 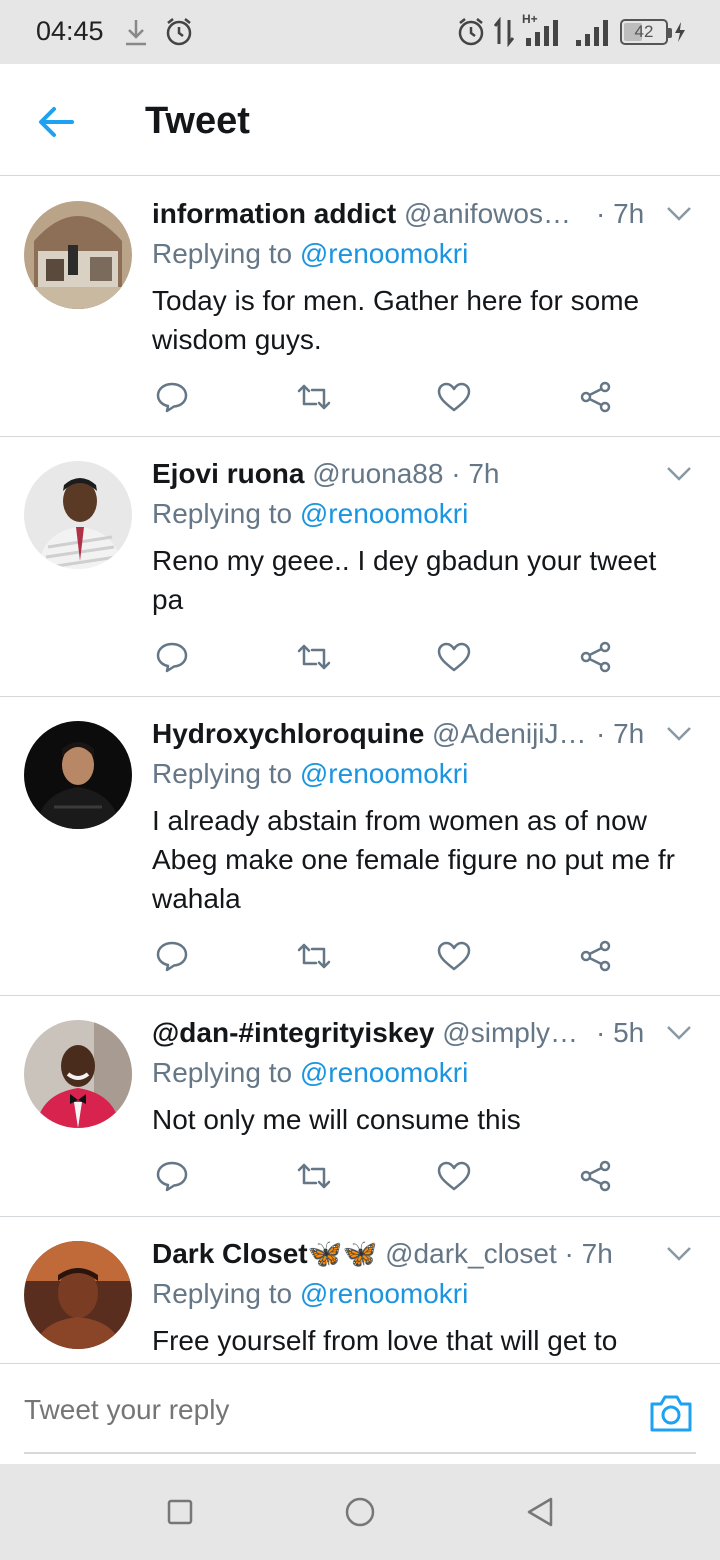 I want to click on battery-icon: 42, so click(x=646, y=32).